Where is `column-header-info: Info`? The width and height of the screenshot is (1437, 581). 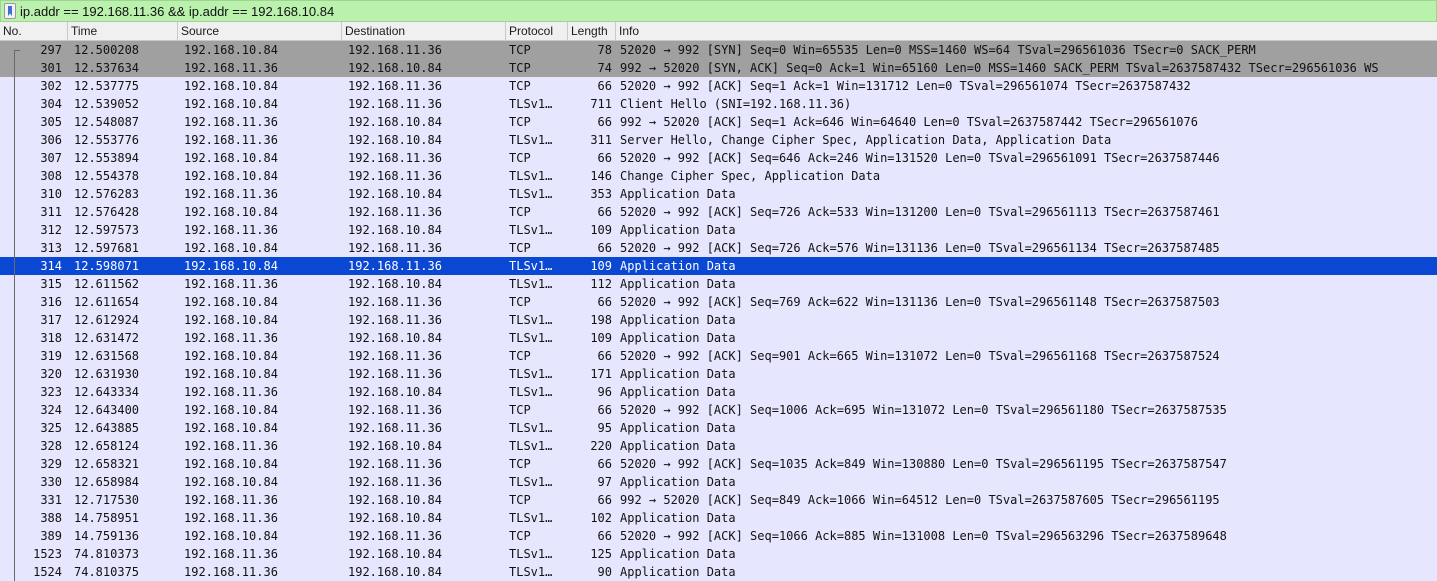 column-header-info: Info is located at coordinates (1026, 31).